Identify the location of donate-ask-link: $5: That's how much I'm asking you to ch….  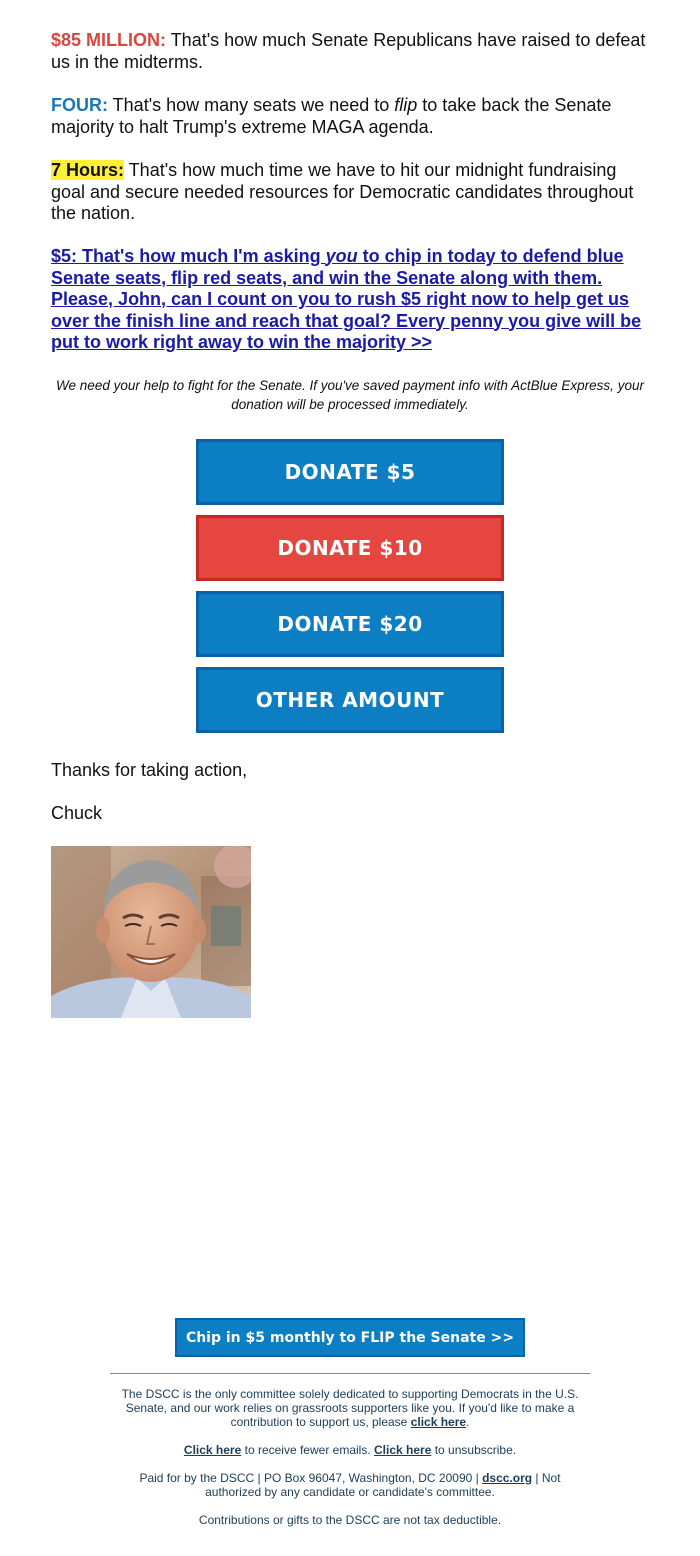
(346, 299).